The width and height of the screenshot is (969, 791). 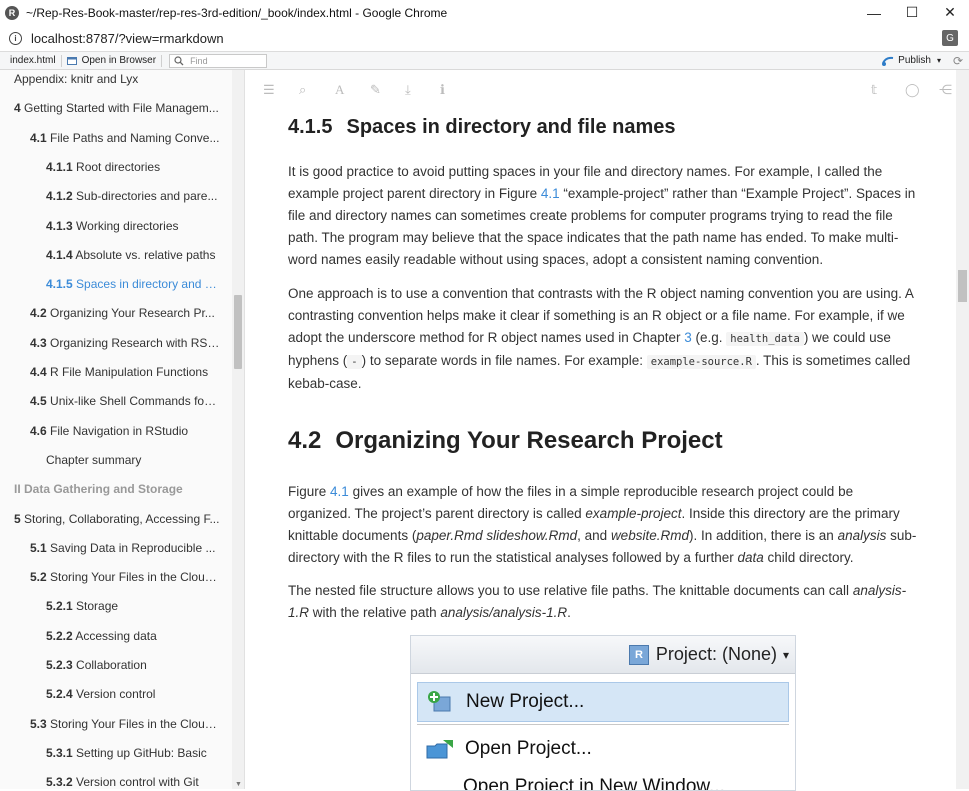 What do you see at coordinates (98, 489) in the screenshot?
I see `toc-item-label: II Data Gathering and Storage` at bounding box center [98, 489].